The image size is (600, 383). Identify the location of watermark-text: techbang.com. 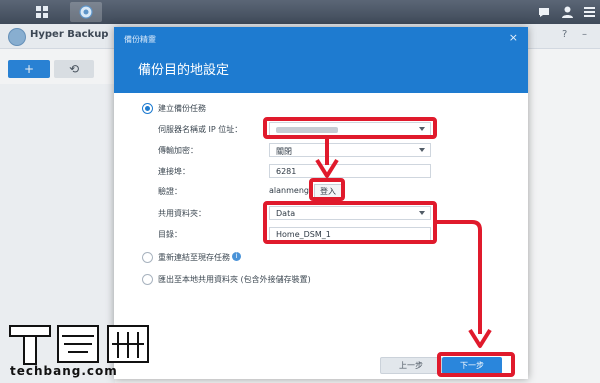
(64, 371).